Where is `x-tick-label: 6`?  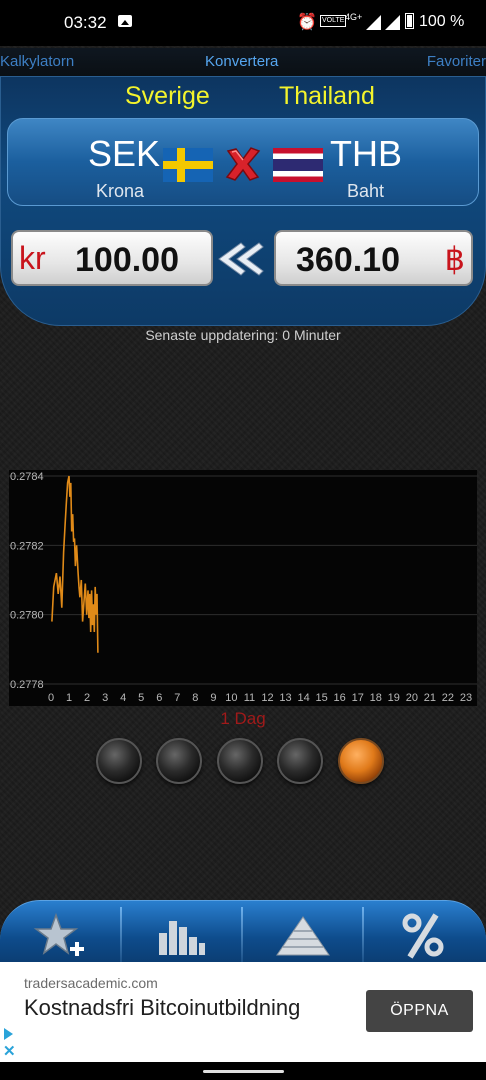 x-tick-label: 6 is located at coordinates (159, 698).